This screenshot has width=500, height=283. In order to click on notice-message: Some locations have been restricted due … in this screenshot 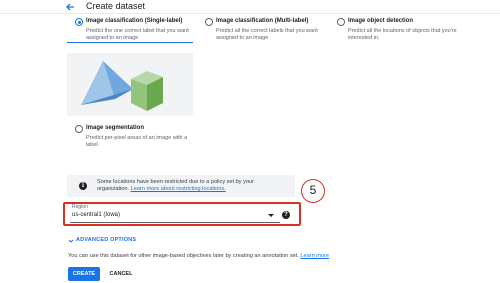, I will do `click(192, 186)`.